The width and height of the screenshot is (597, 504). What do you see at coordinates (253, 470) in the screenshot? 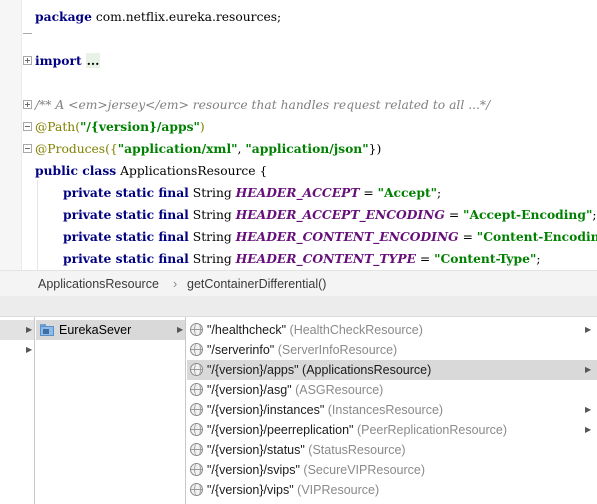
I see `resource-path: "/{version}/svips"` at bounding box center [253, 470].